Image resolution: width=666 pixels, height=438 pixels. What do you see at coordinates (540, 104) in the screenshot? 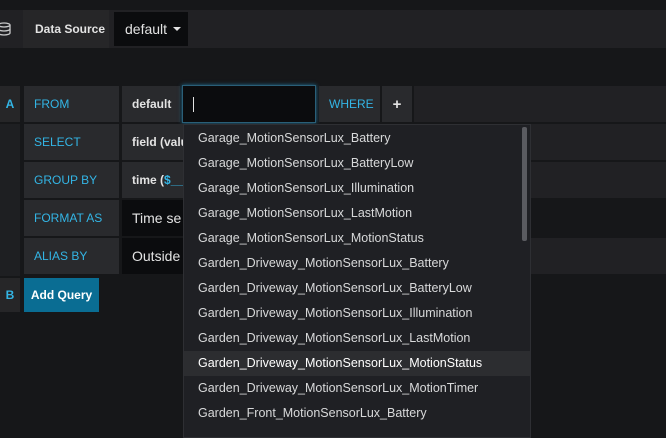
I see `from-row-filler` at bounding box center [540, 104].